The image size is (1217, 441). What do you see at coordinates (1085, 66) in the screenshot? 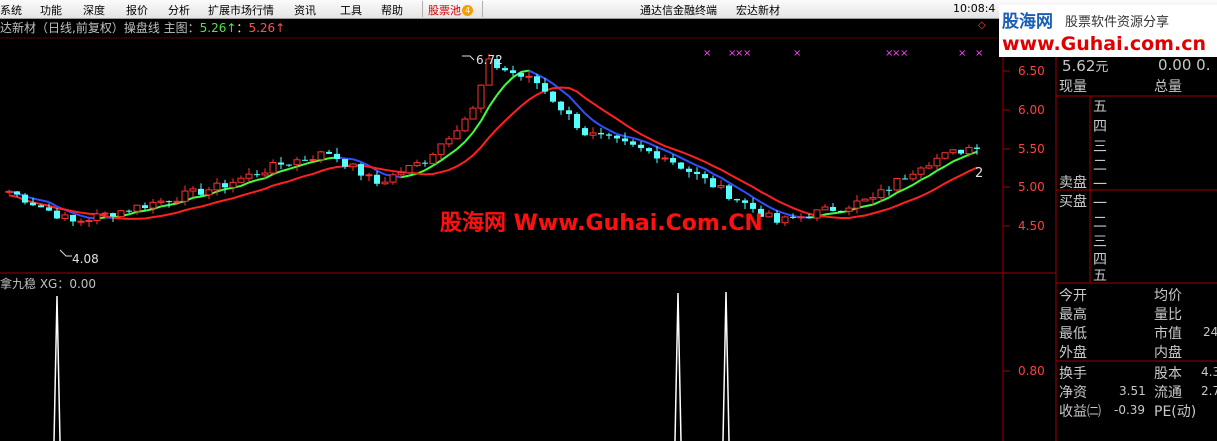
I see `current-price: 5.62元` at bounding box center [1085, 66].